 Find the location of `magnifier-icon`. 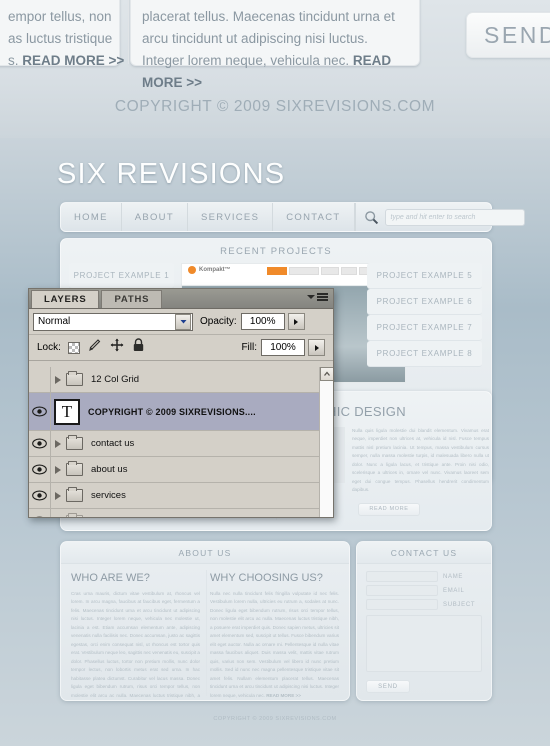

magnifier-icon is located at coordinates (371, 217).